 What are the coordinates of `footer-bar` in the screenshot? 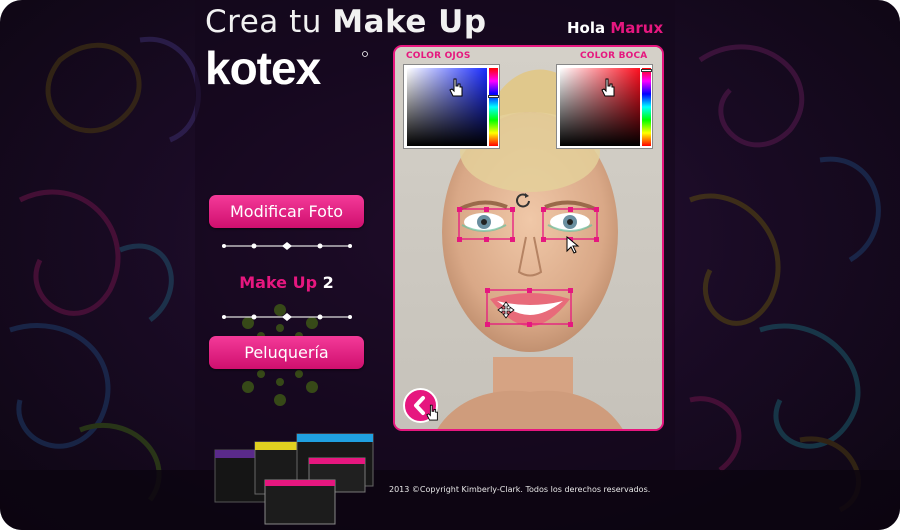 It's located at (450, 500).